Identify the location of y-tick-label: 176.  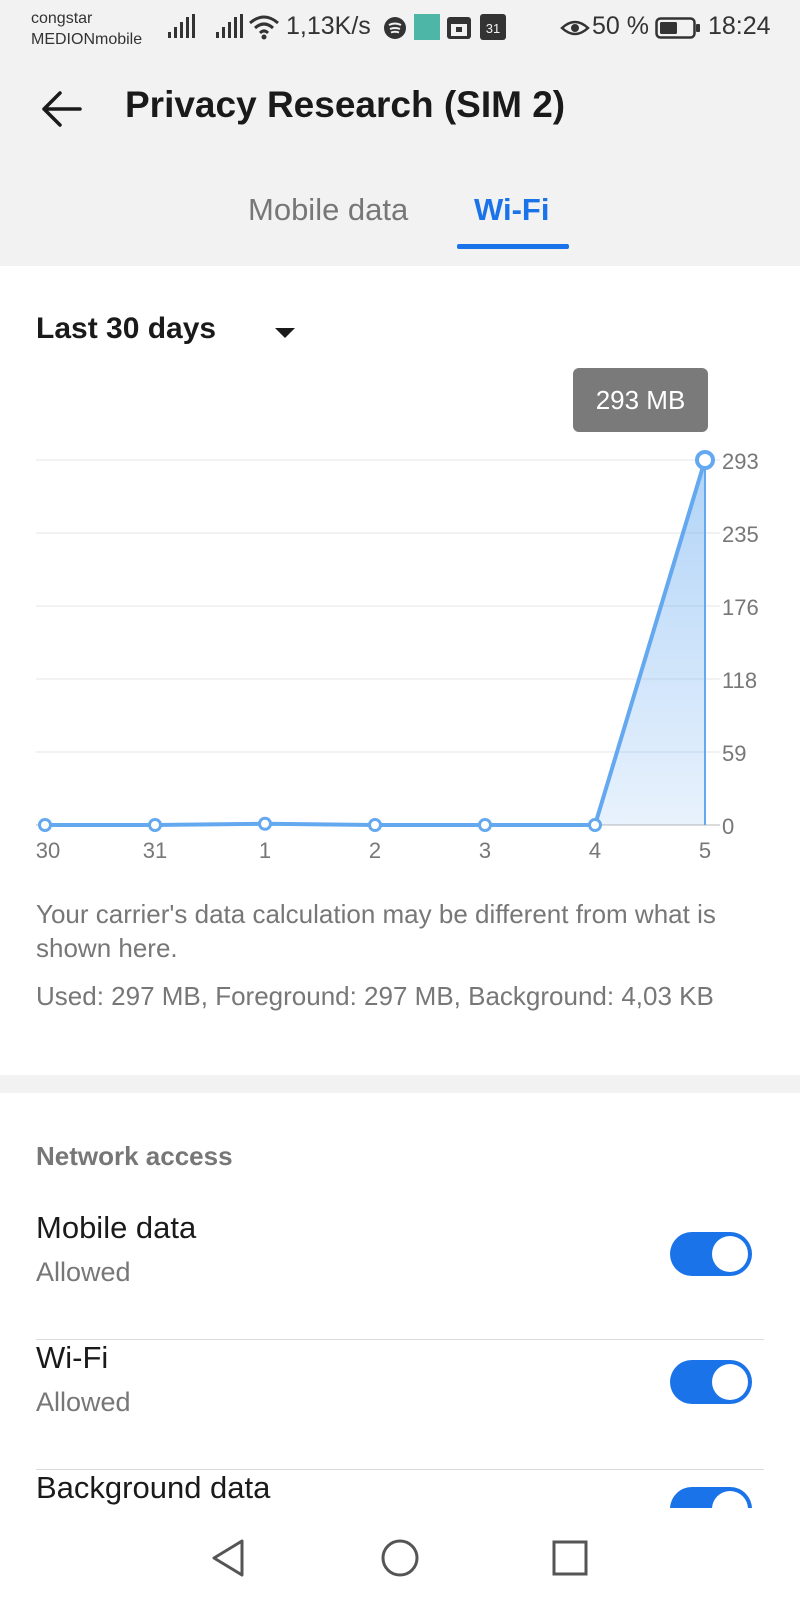
(740, 607).